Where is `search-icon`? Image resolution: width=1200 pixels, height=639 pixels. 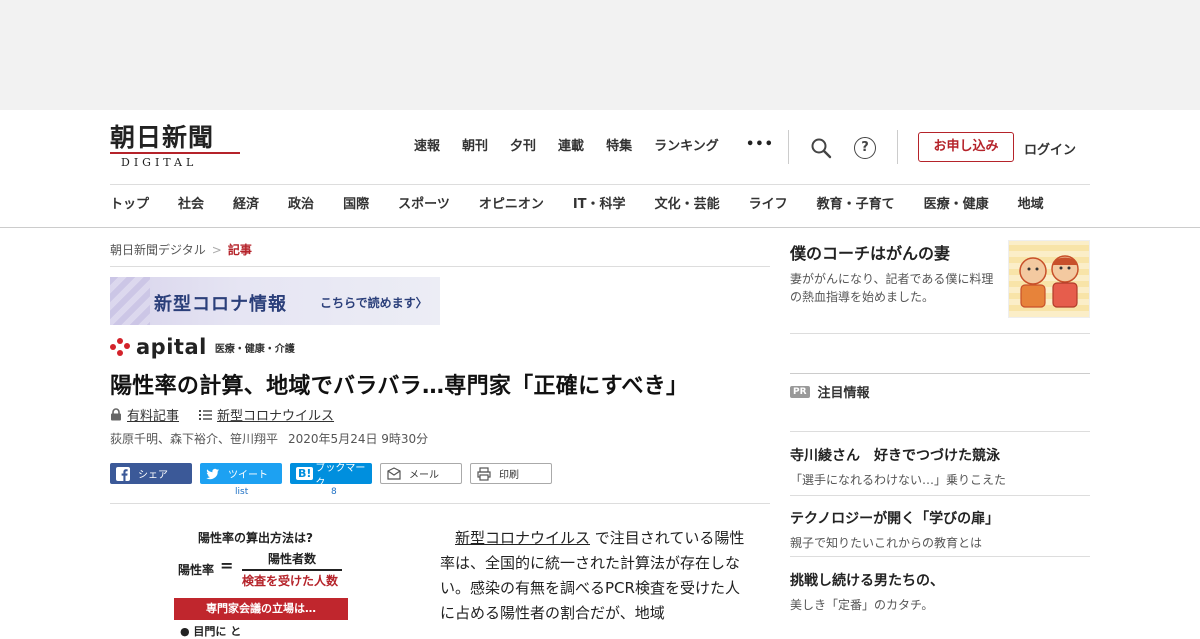
search-icon is located at coordinates (821, 148).